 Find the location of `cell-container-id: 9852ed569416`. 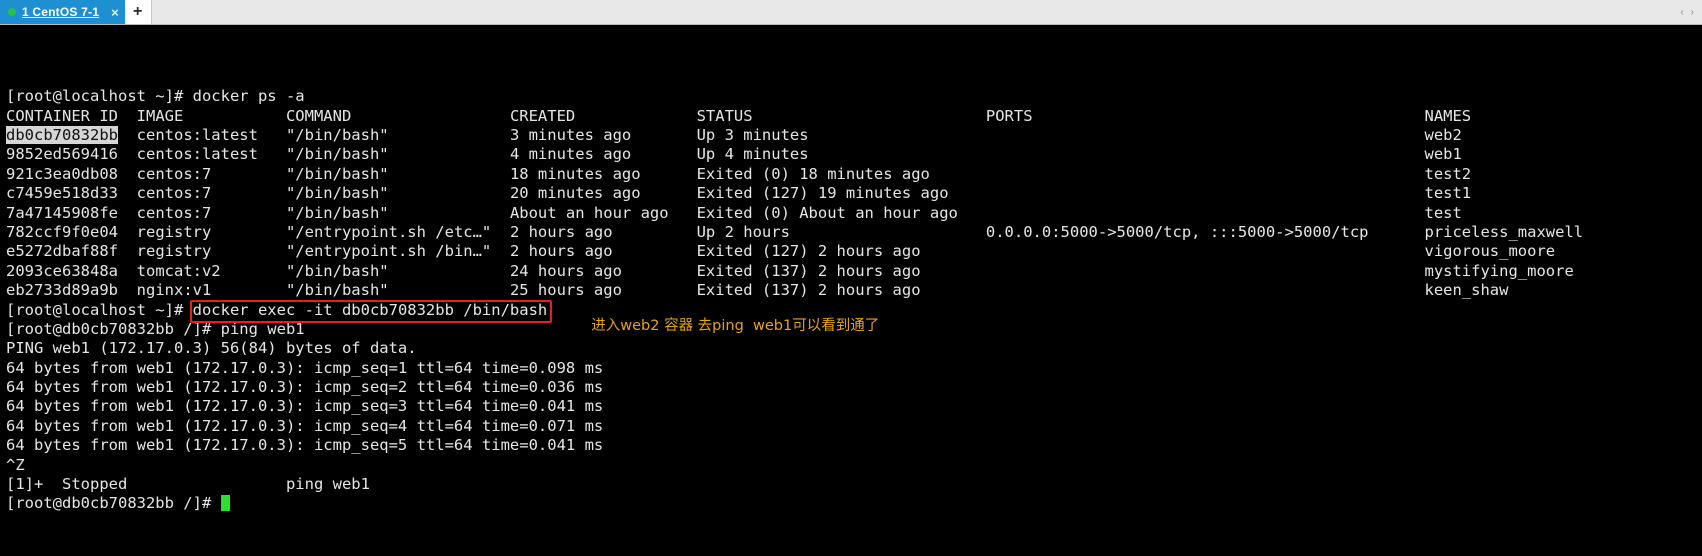

cell-container-id: 9852ed569416 is located at coordinates (62, 154).